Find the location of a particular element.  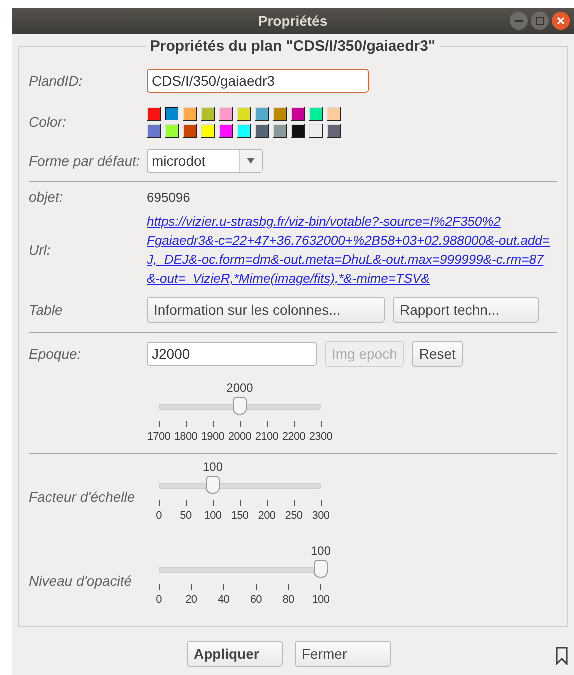

epoch-field: J2000 is located at coordinates (232, 354).